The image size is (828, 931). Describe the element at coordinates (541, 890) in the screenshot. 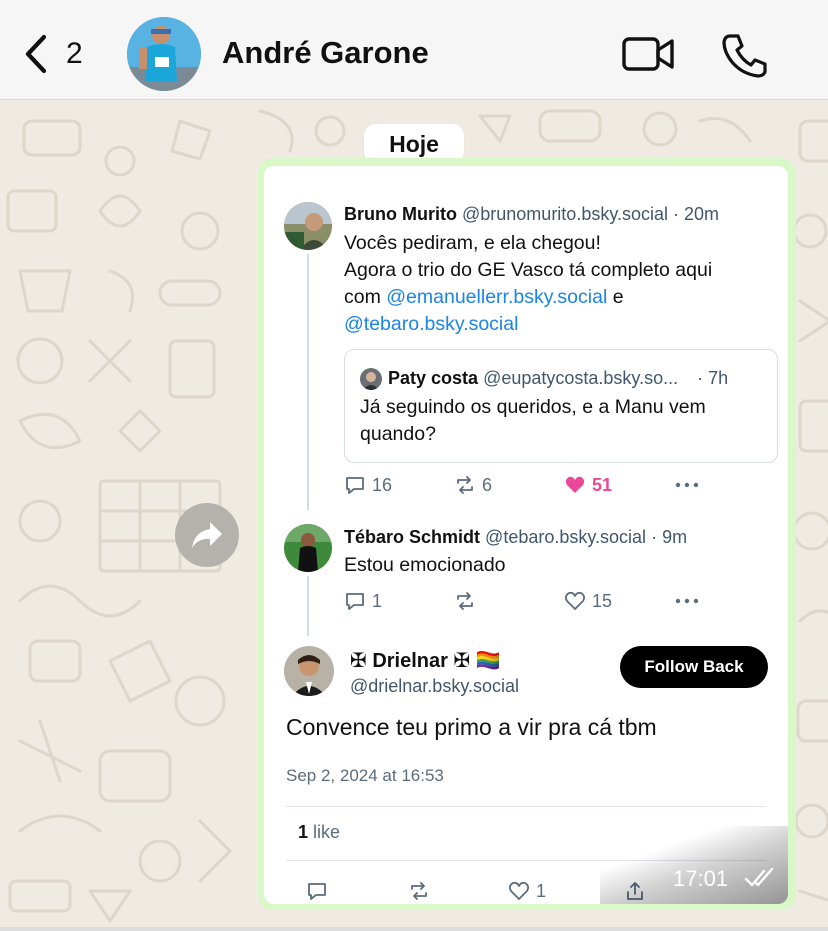

I see `like-count: 1` at that location.